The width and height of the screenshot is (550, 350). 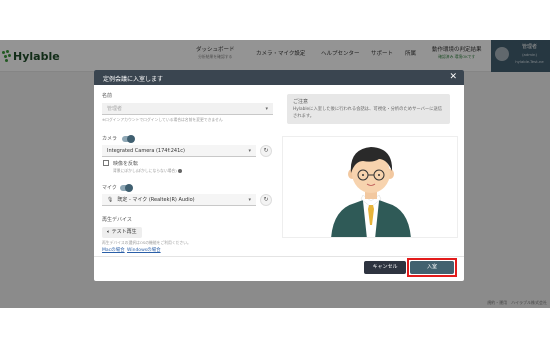 What do you see at coordinates (144, 250) in the screenshot?
I see `windows-link: Windowsの場合` at bounding box center [144, 250].